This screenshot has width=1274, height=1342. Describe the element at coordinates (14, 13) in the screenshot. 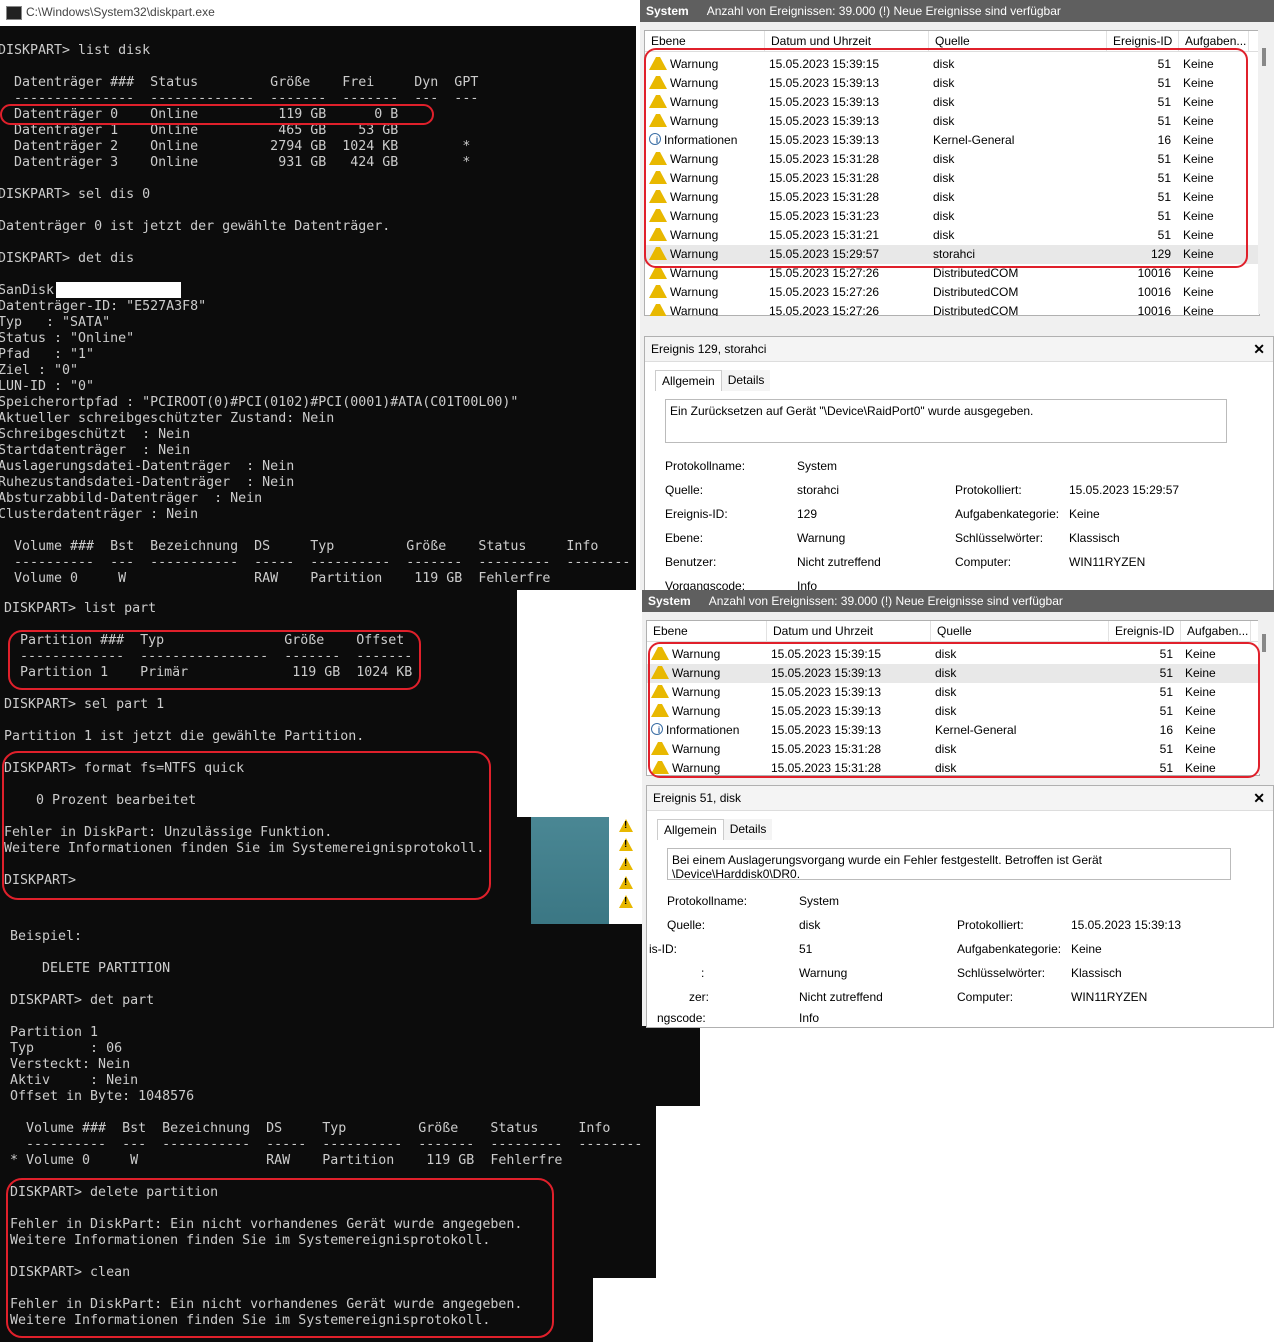

I see `console-app-icon` at that location.